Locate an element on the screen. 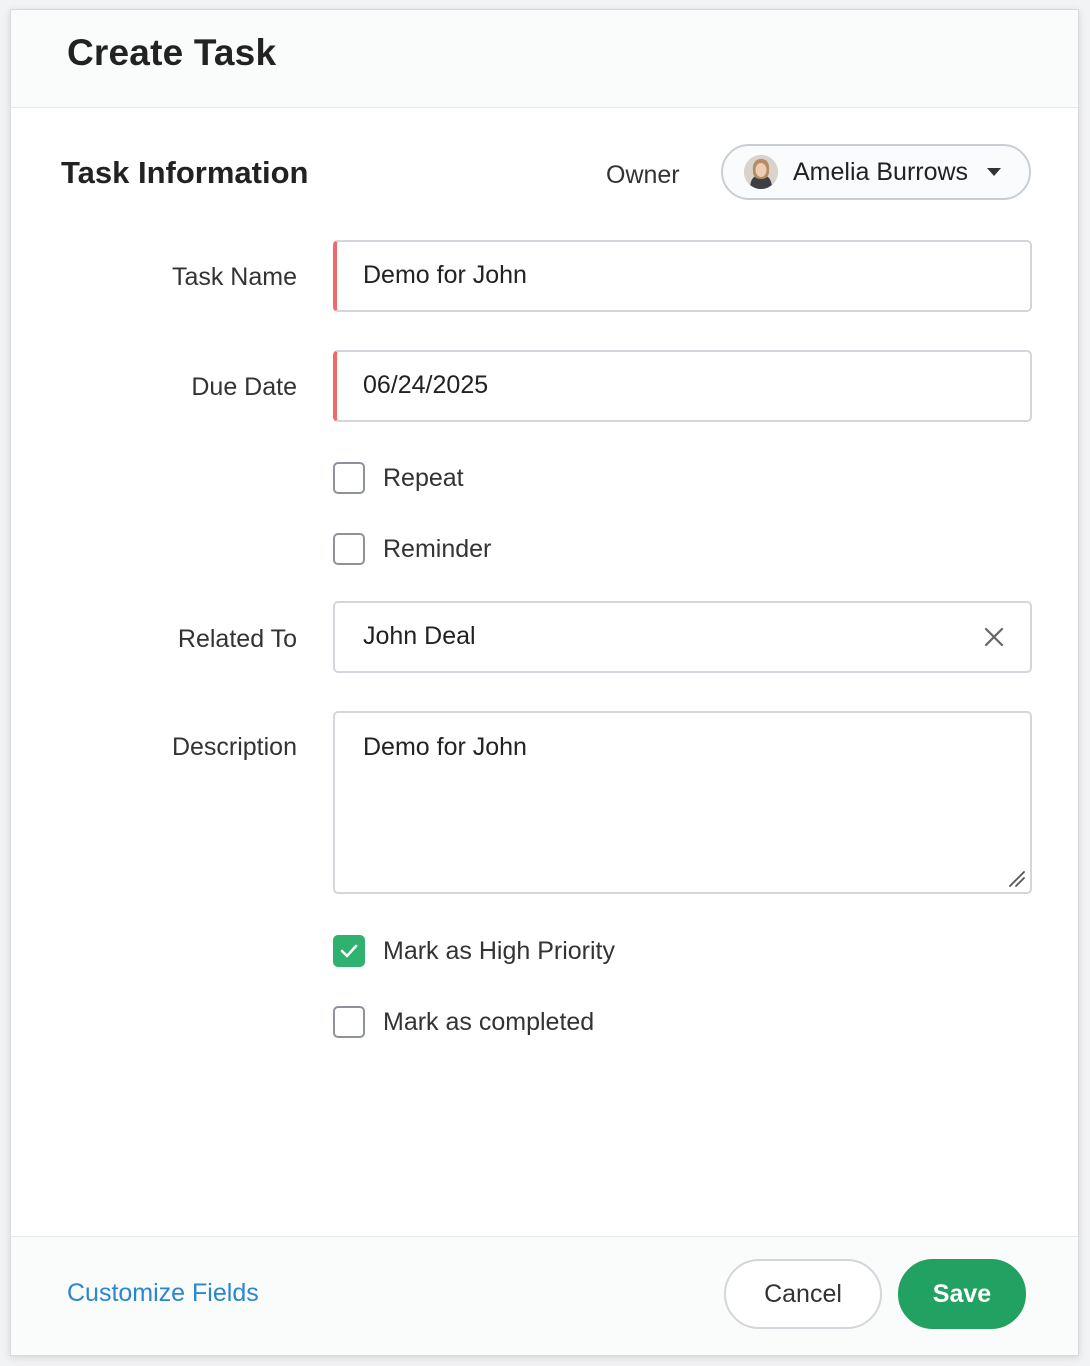 Image resolution: width=1090 pixels, height=1366 pixels. task-name-label: Task Name is located at coordinates (234, 277).